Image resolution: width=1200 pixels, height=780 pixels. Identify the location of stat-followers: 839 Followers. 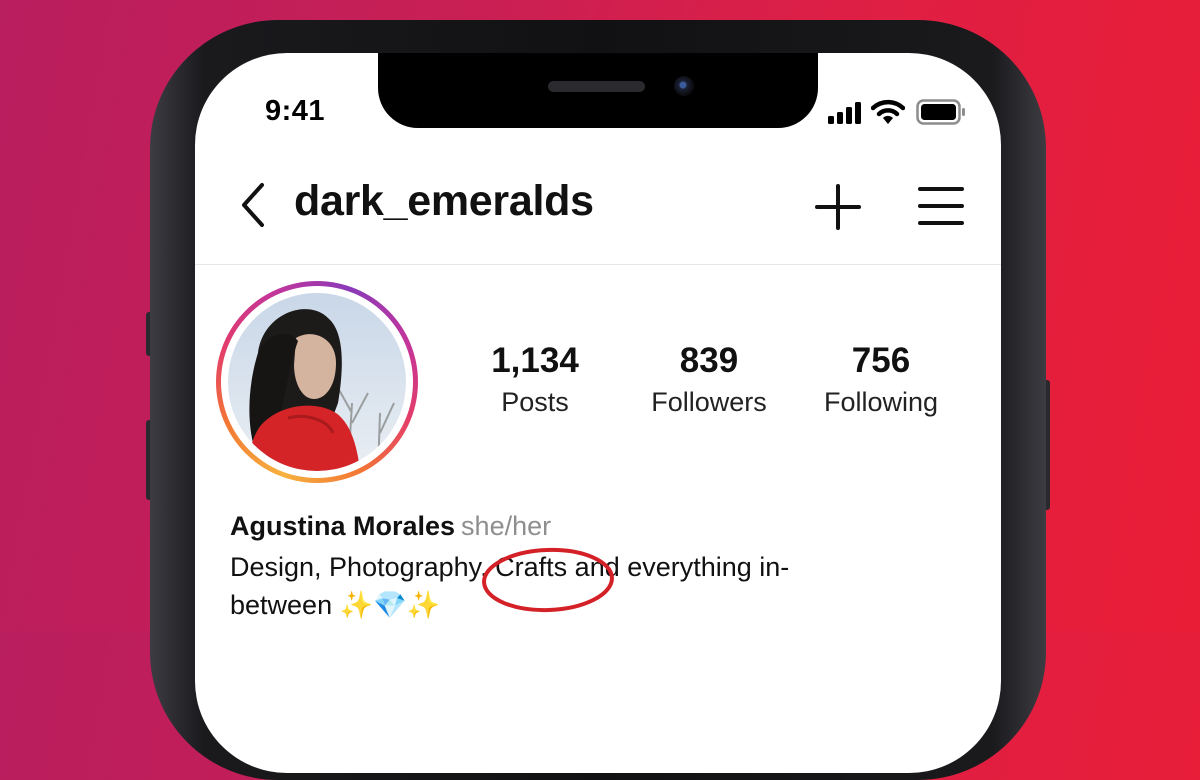
(709, 379).